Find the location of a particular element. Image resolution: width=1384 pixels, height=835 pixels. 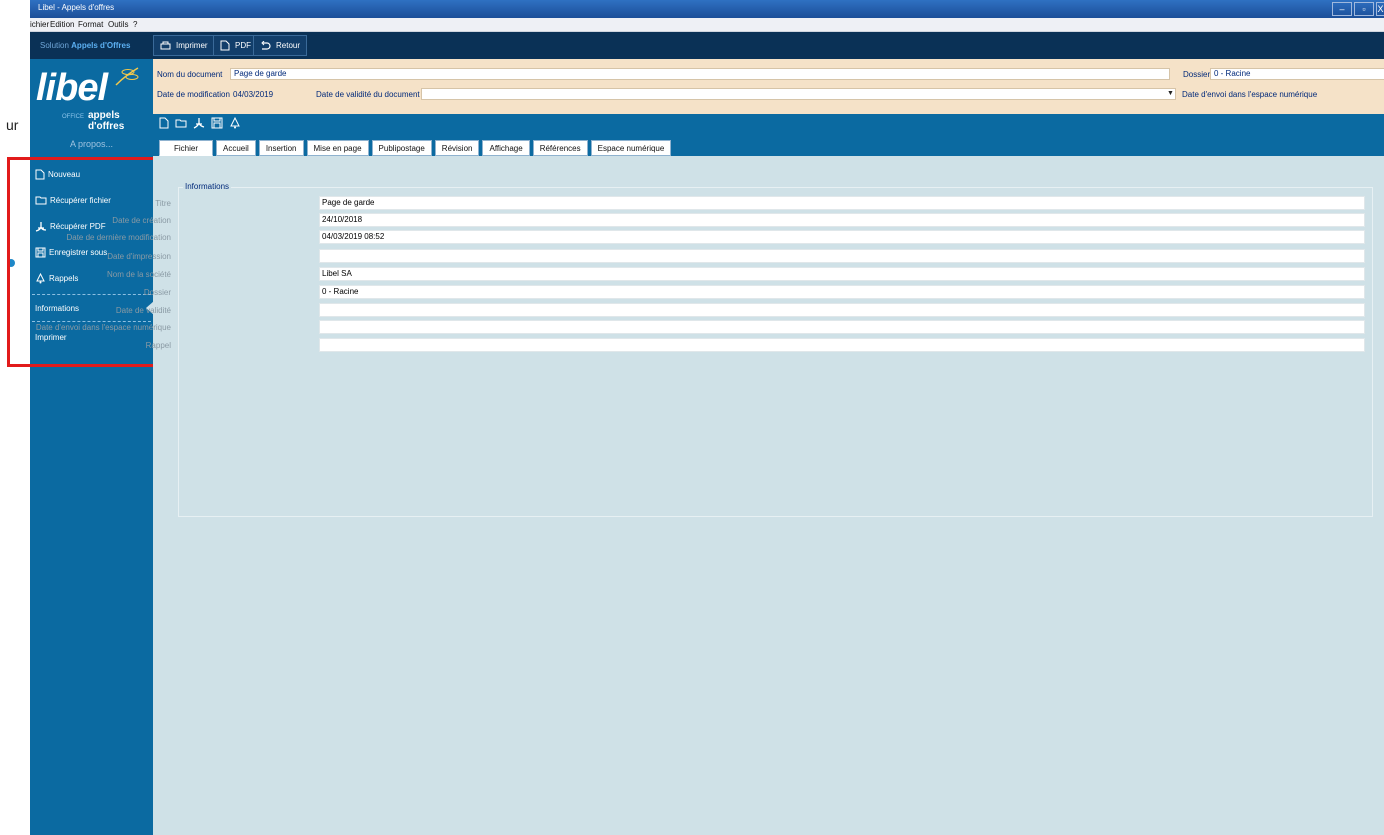

logo-brand: libel is located at coordinates (72, 88).